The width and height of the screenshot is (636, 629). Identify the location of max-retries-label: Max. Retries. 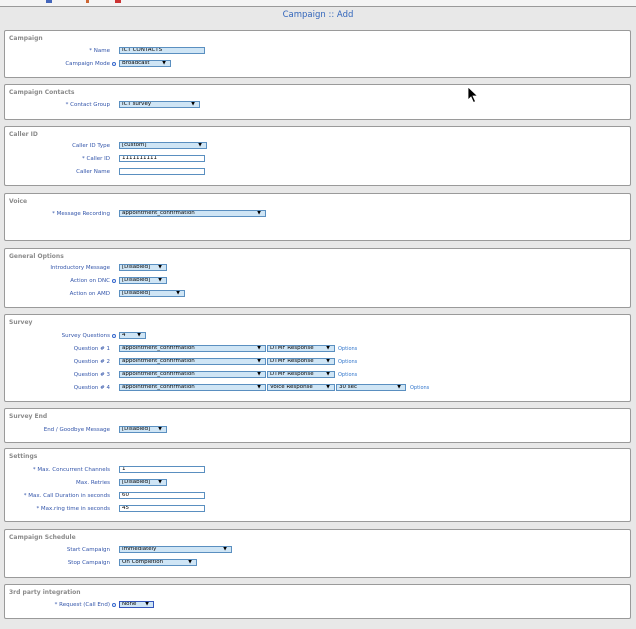
(92, 483).